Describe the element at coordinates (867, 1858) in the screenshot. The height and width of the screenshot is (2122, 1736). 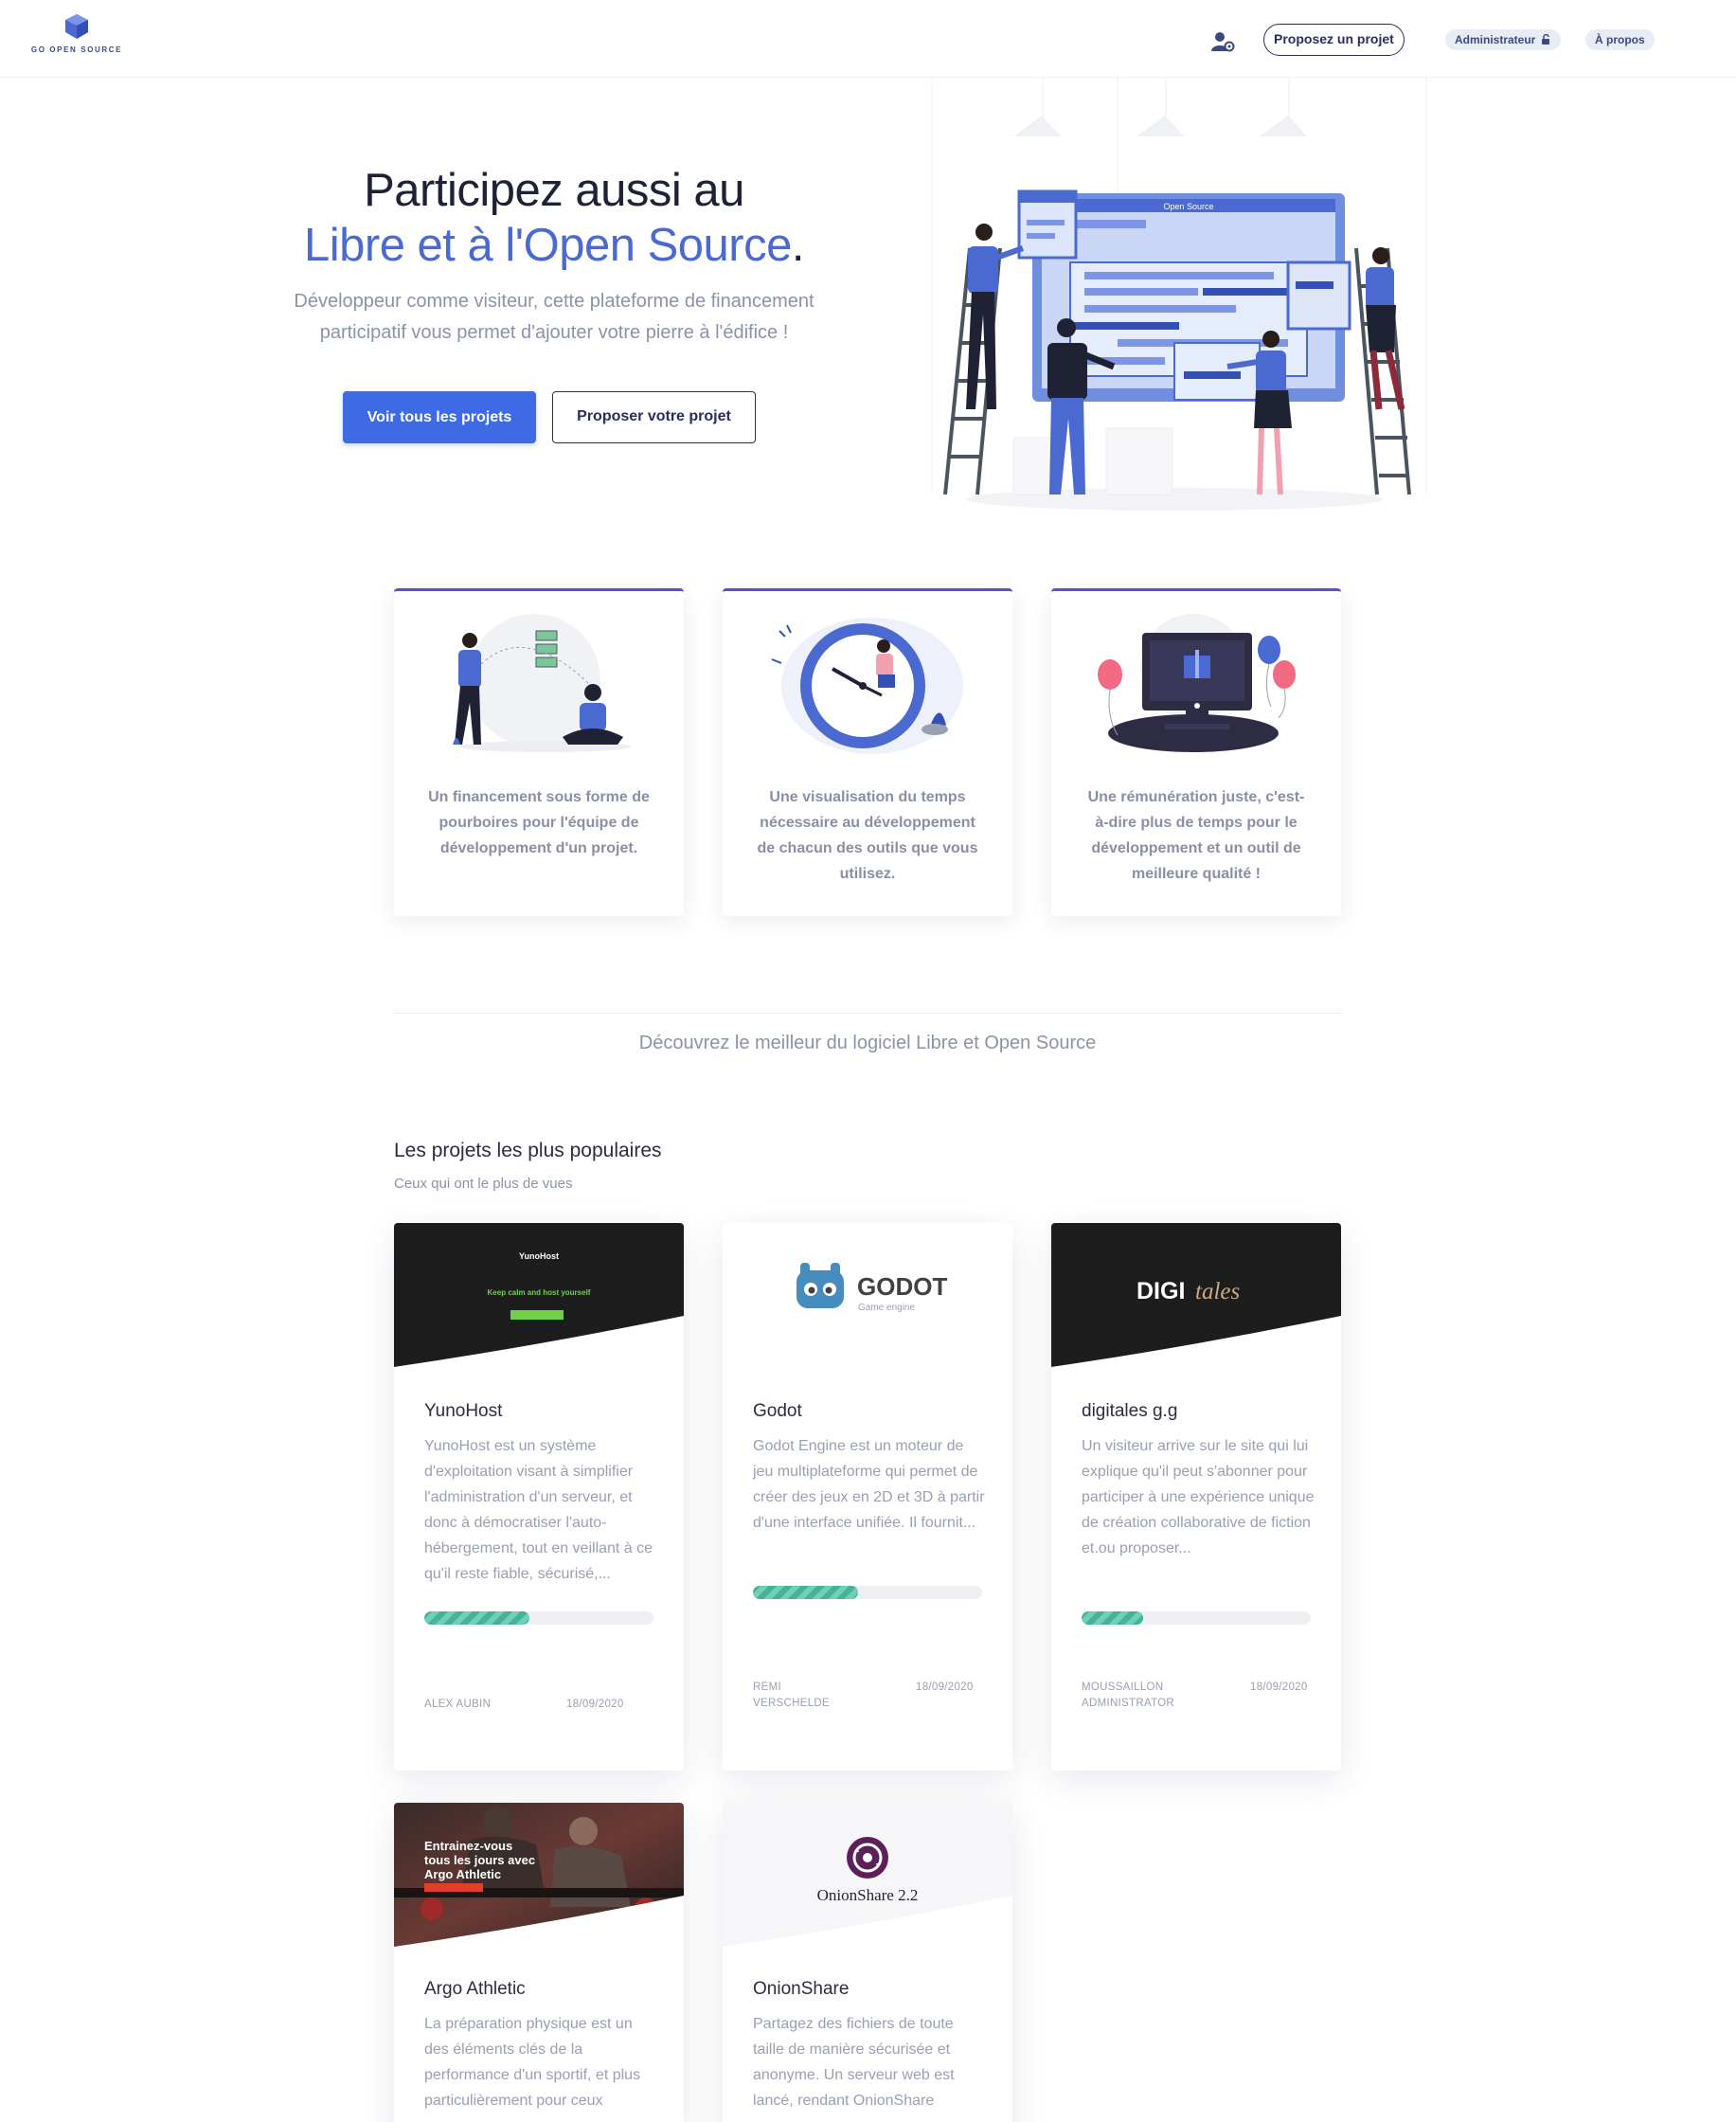
I see `onionshare-logo-icon` at that location.